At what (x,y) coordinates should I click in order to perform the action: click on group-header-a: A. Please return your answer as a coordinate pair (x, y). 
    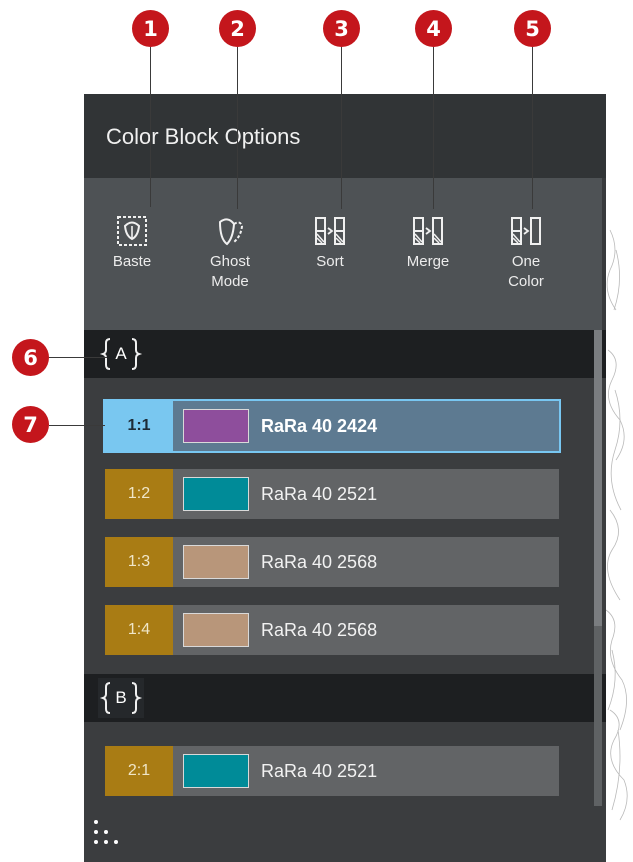
    Looking at the image, I should click on (345, 354).